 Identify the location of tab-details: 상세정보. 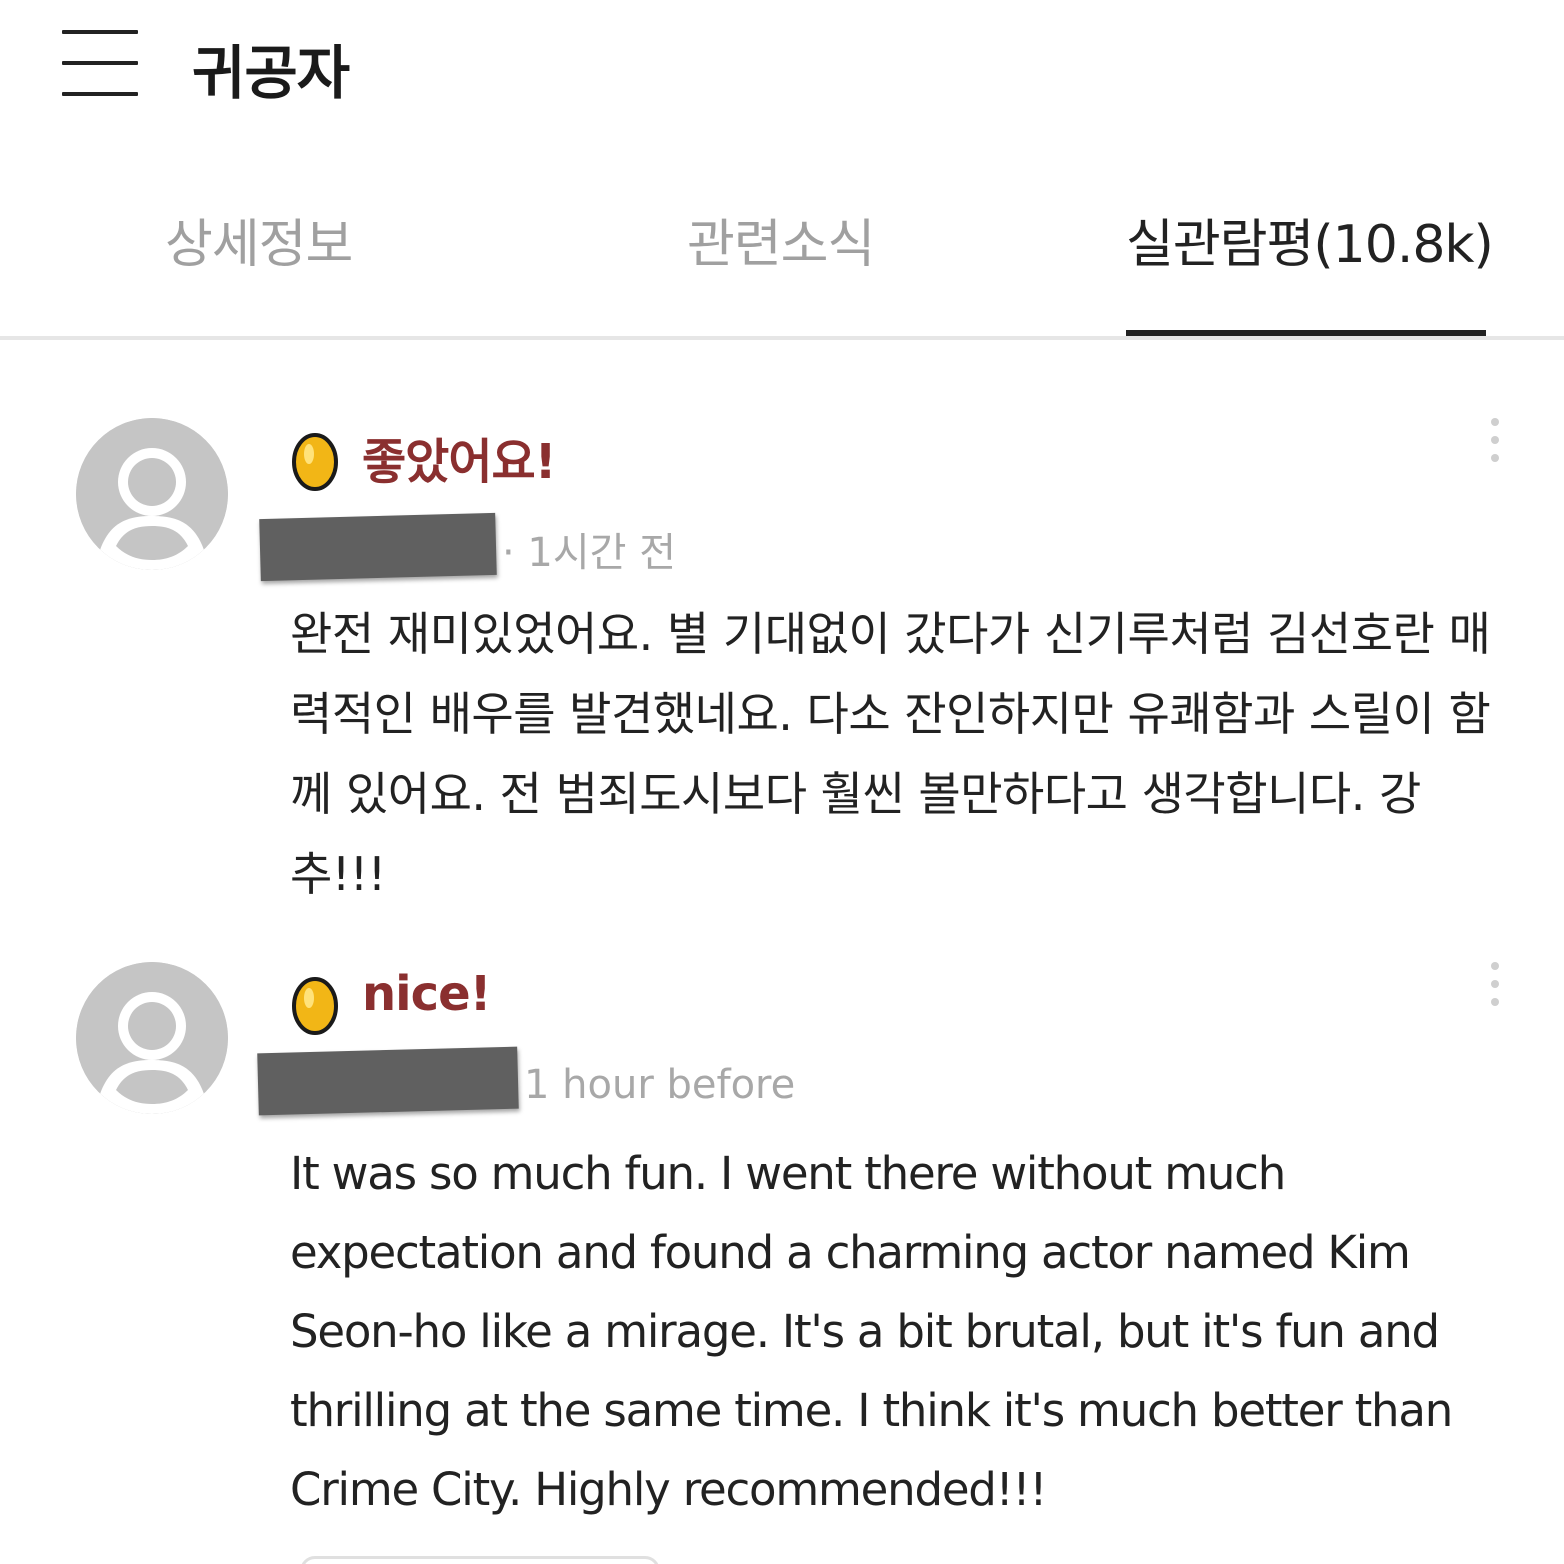
(259, 239).